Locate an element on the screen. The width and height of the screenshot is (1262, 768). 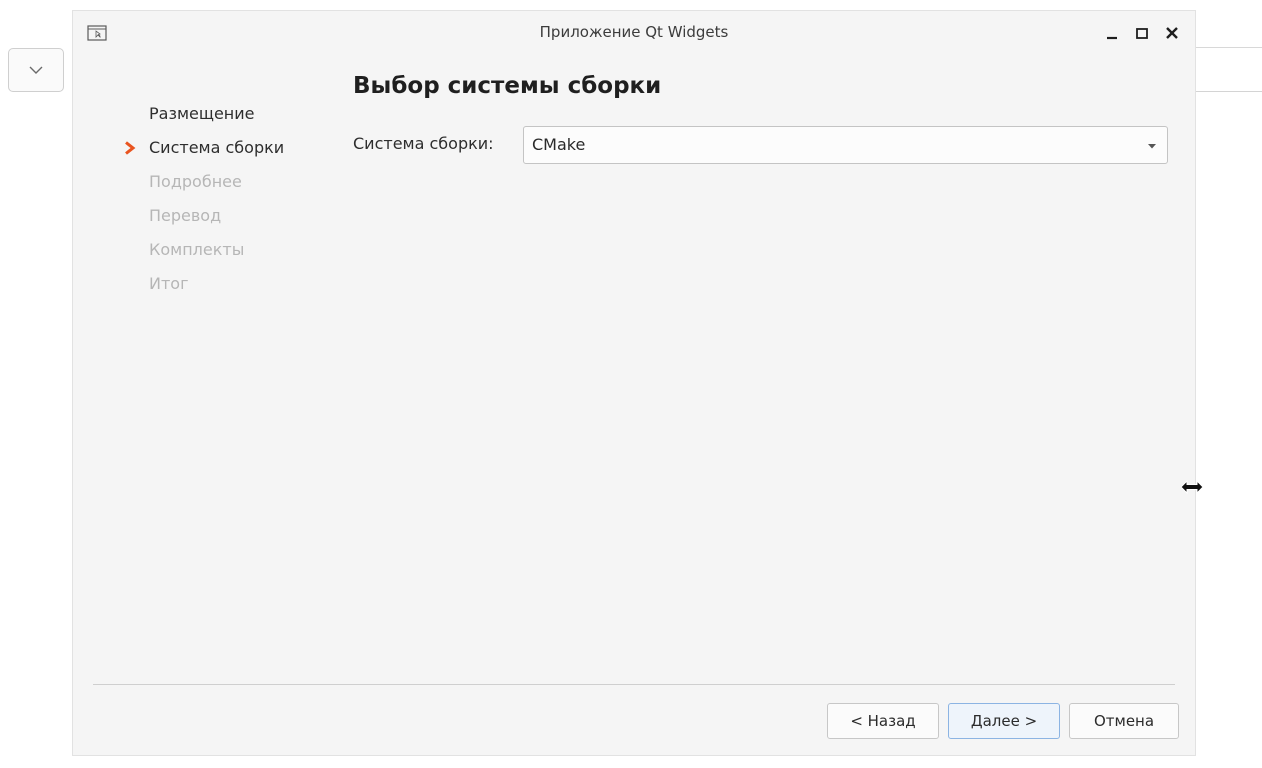
step-build-system: Система сборки is located at coordinates (198, 148).